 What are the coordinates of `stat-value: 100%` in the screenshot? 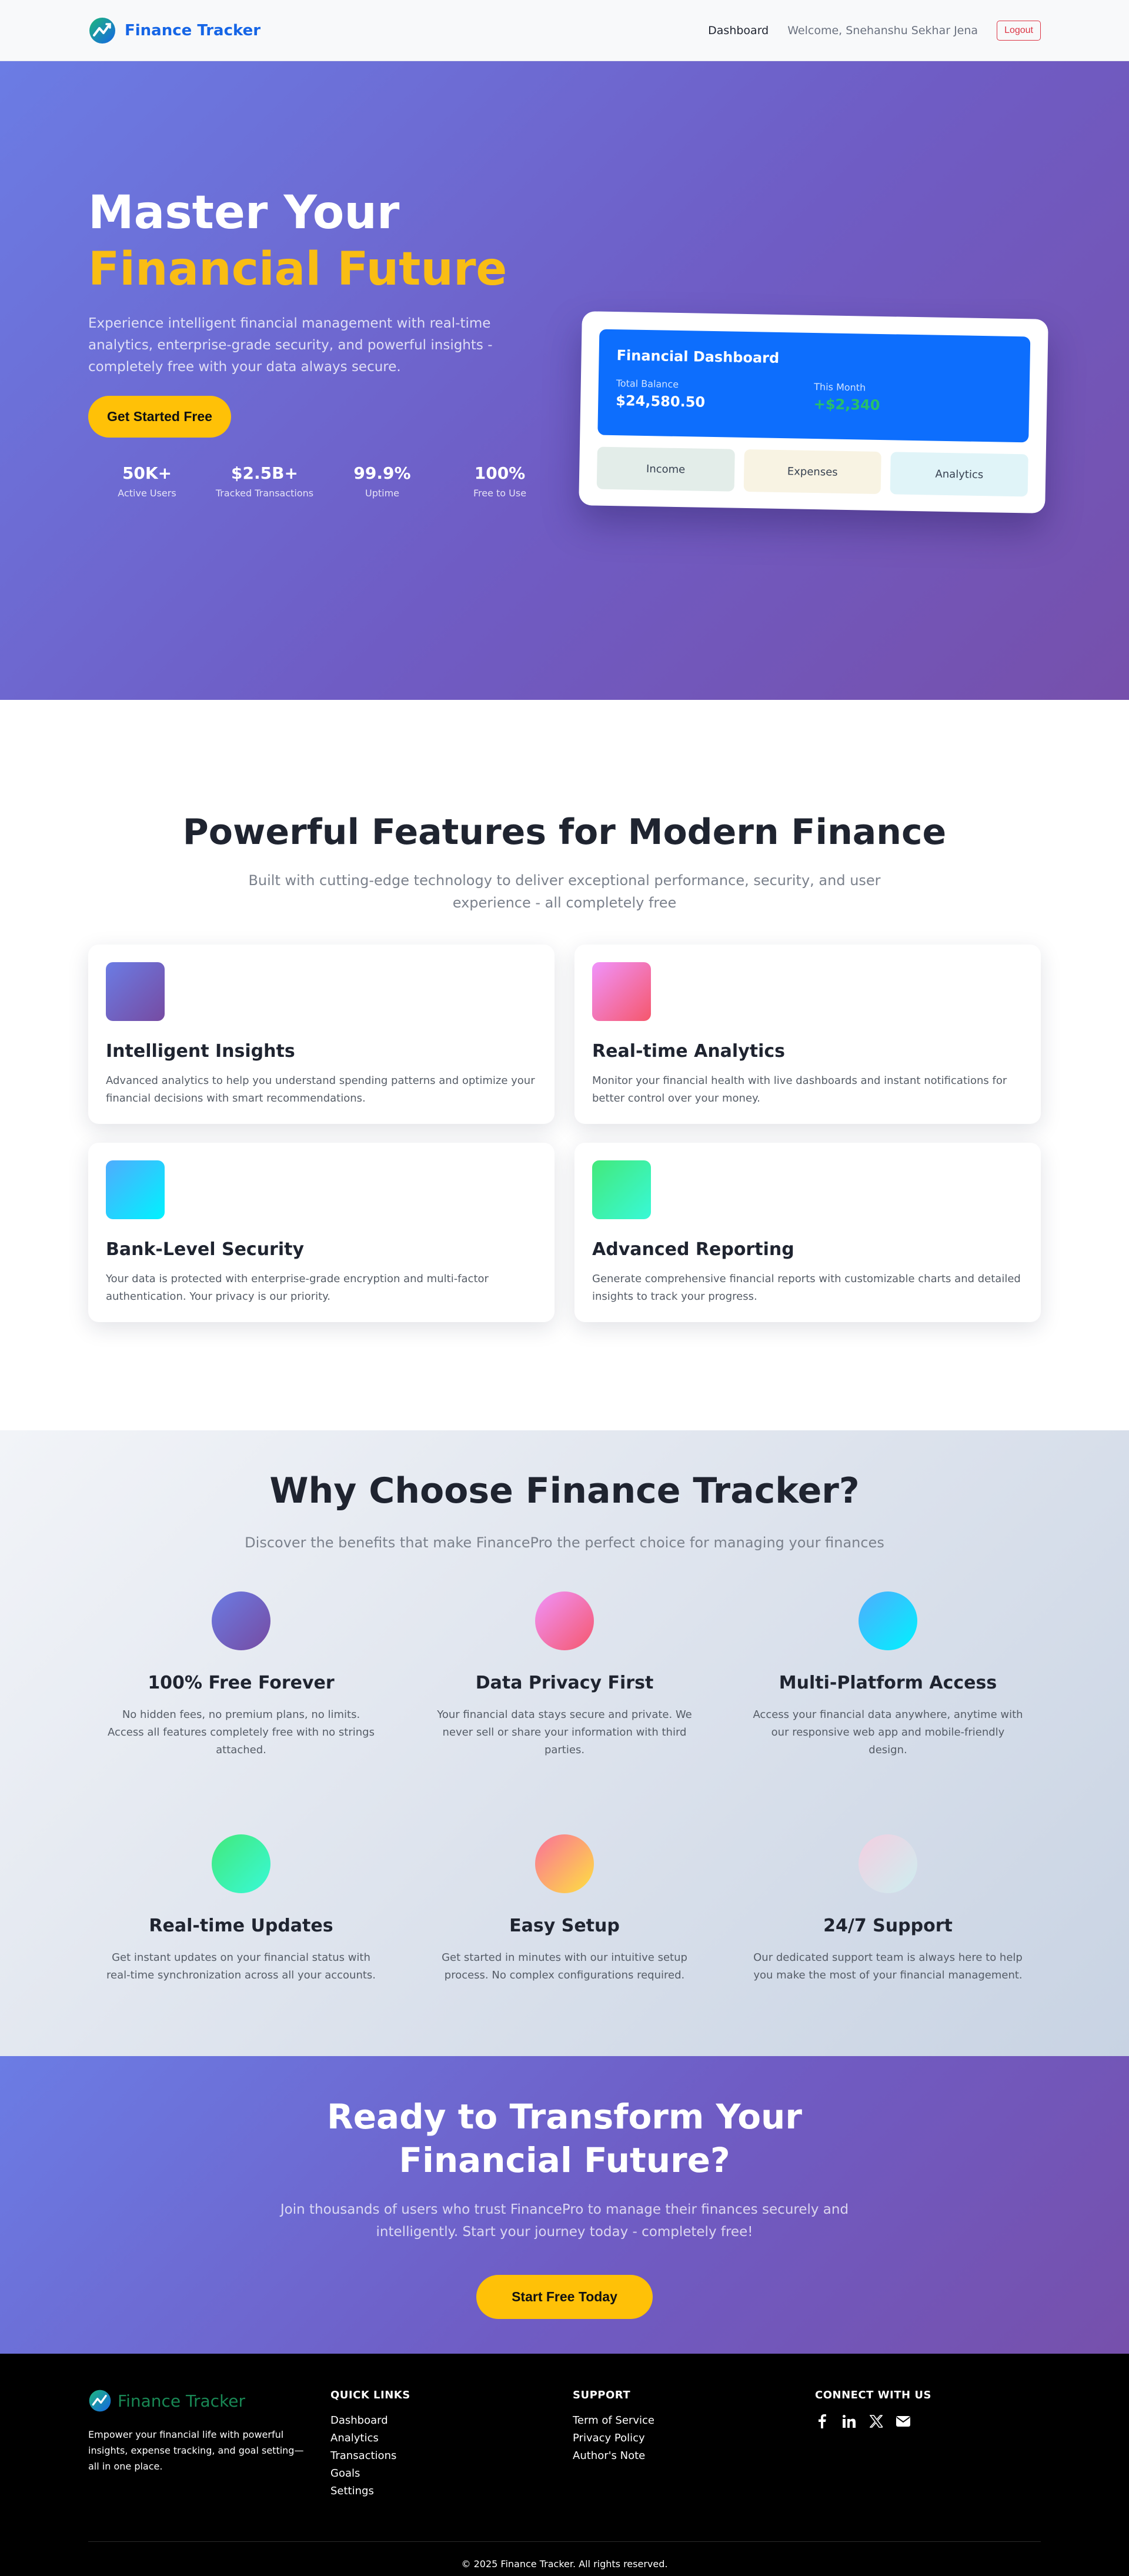 It's located at (500, 473).